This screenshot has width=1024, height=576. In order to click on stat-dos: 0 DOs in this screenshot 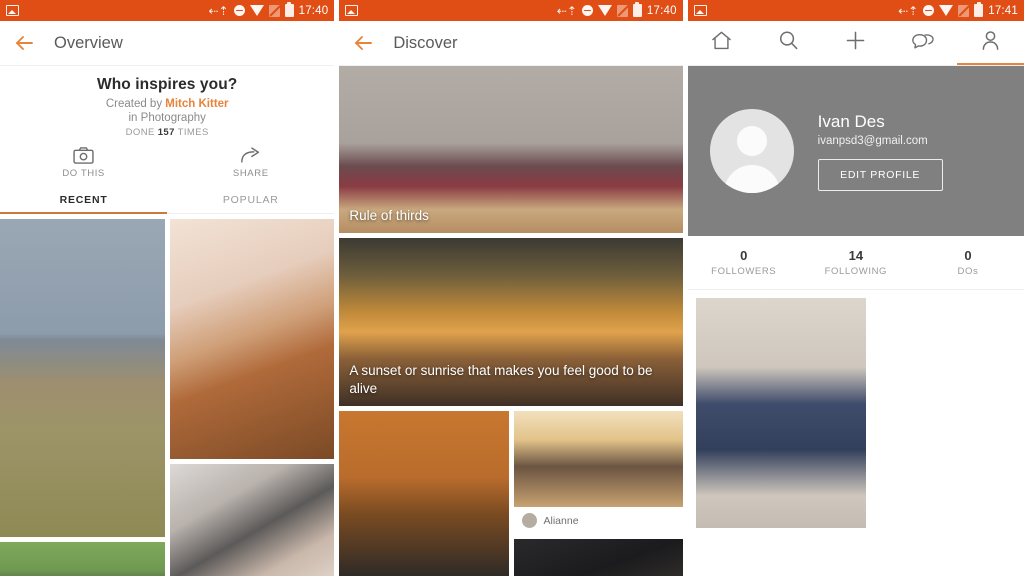, I will do `click(968, 262)`.